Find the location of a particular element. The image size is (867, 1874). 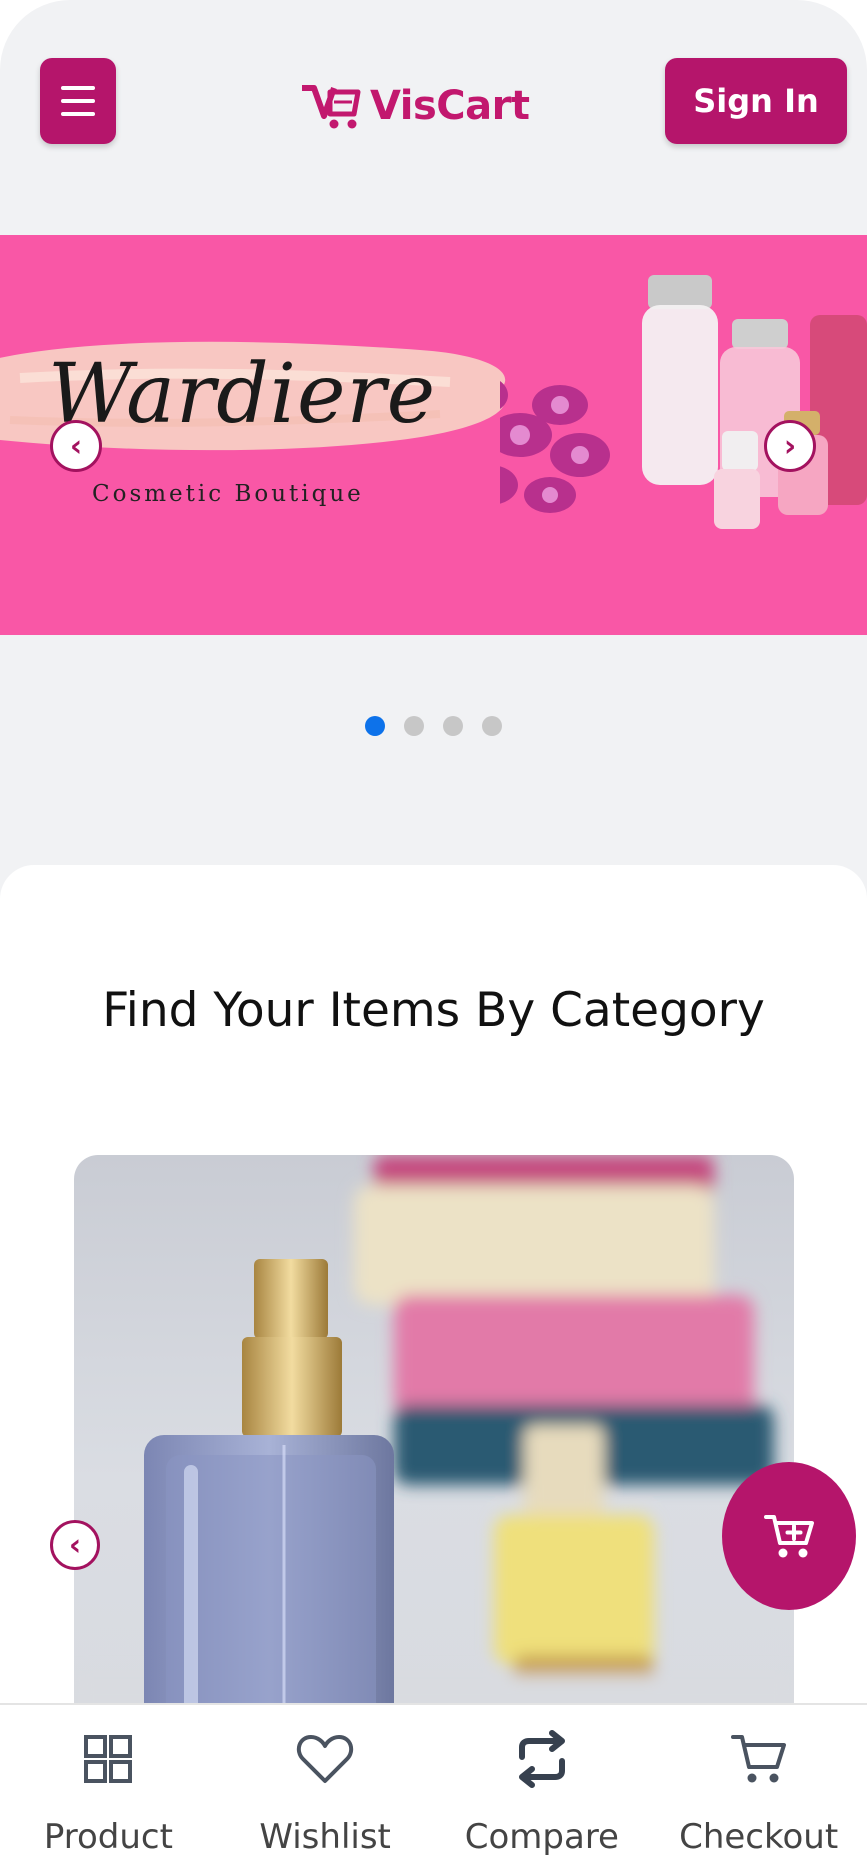

brand-name: Wardiere is located at coordinates (242, 394).